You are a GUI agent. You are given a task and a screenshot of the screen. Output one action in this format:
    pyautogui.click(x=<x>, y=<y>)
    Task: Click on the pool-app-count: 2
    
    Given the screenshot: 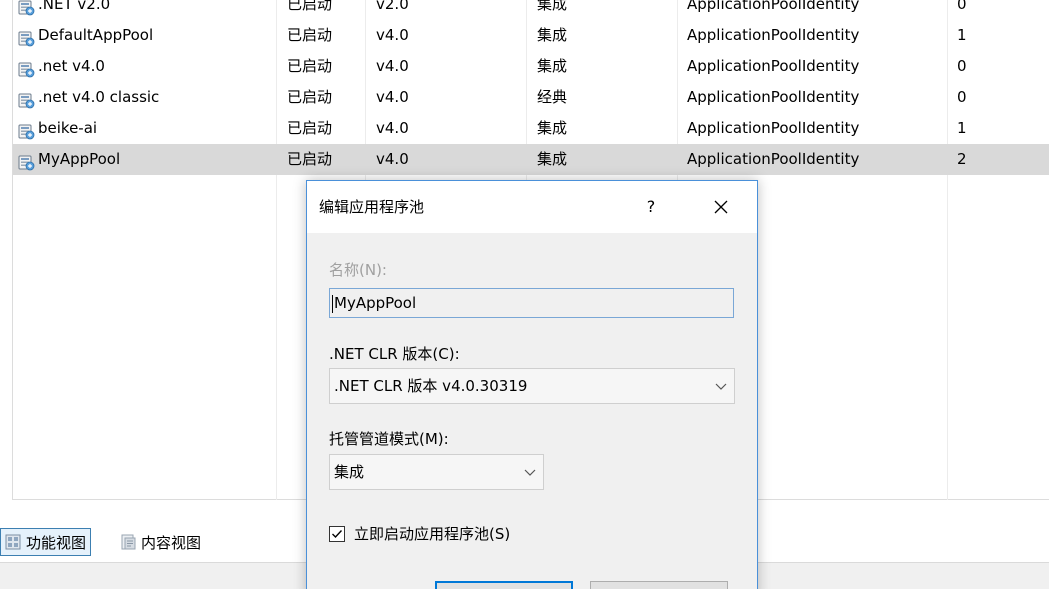 What is the action you would take?
    pyautogui.click(x=962, y=159)
    